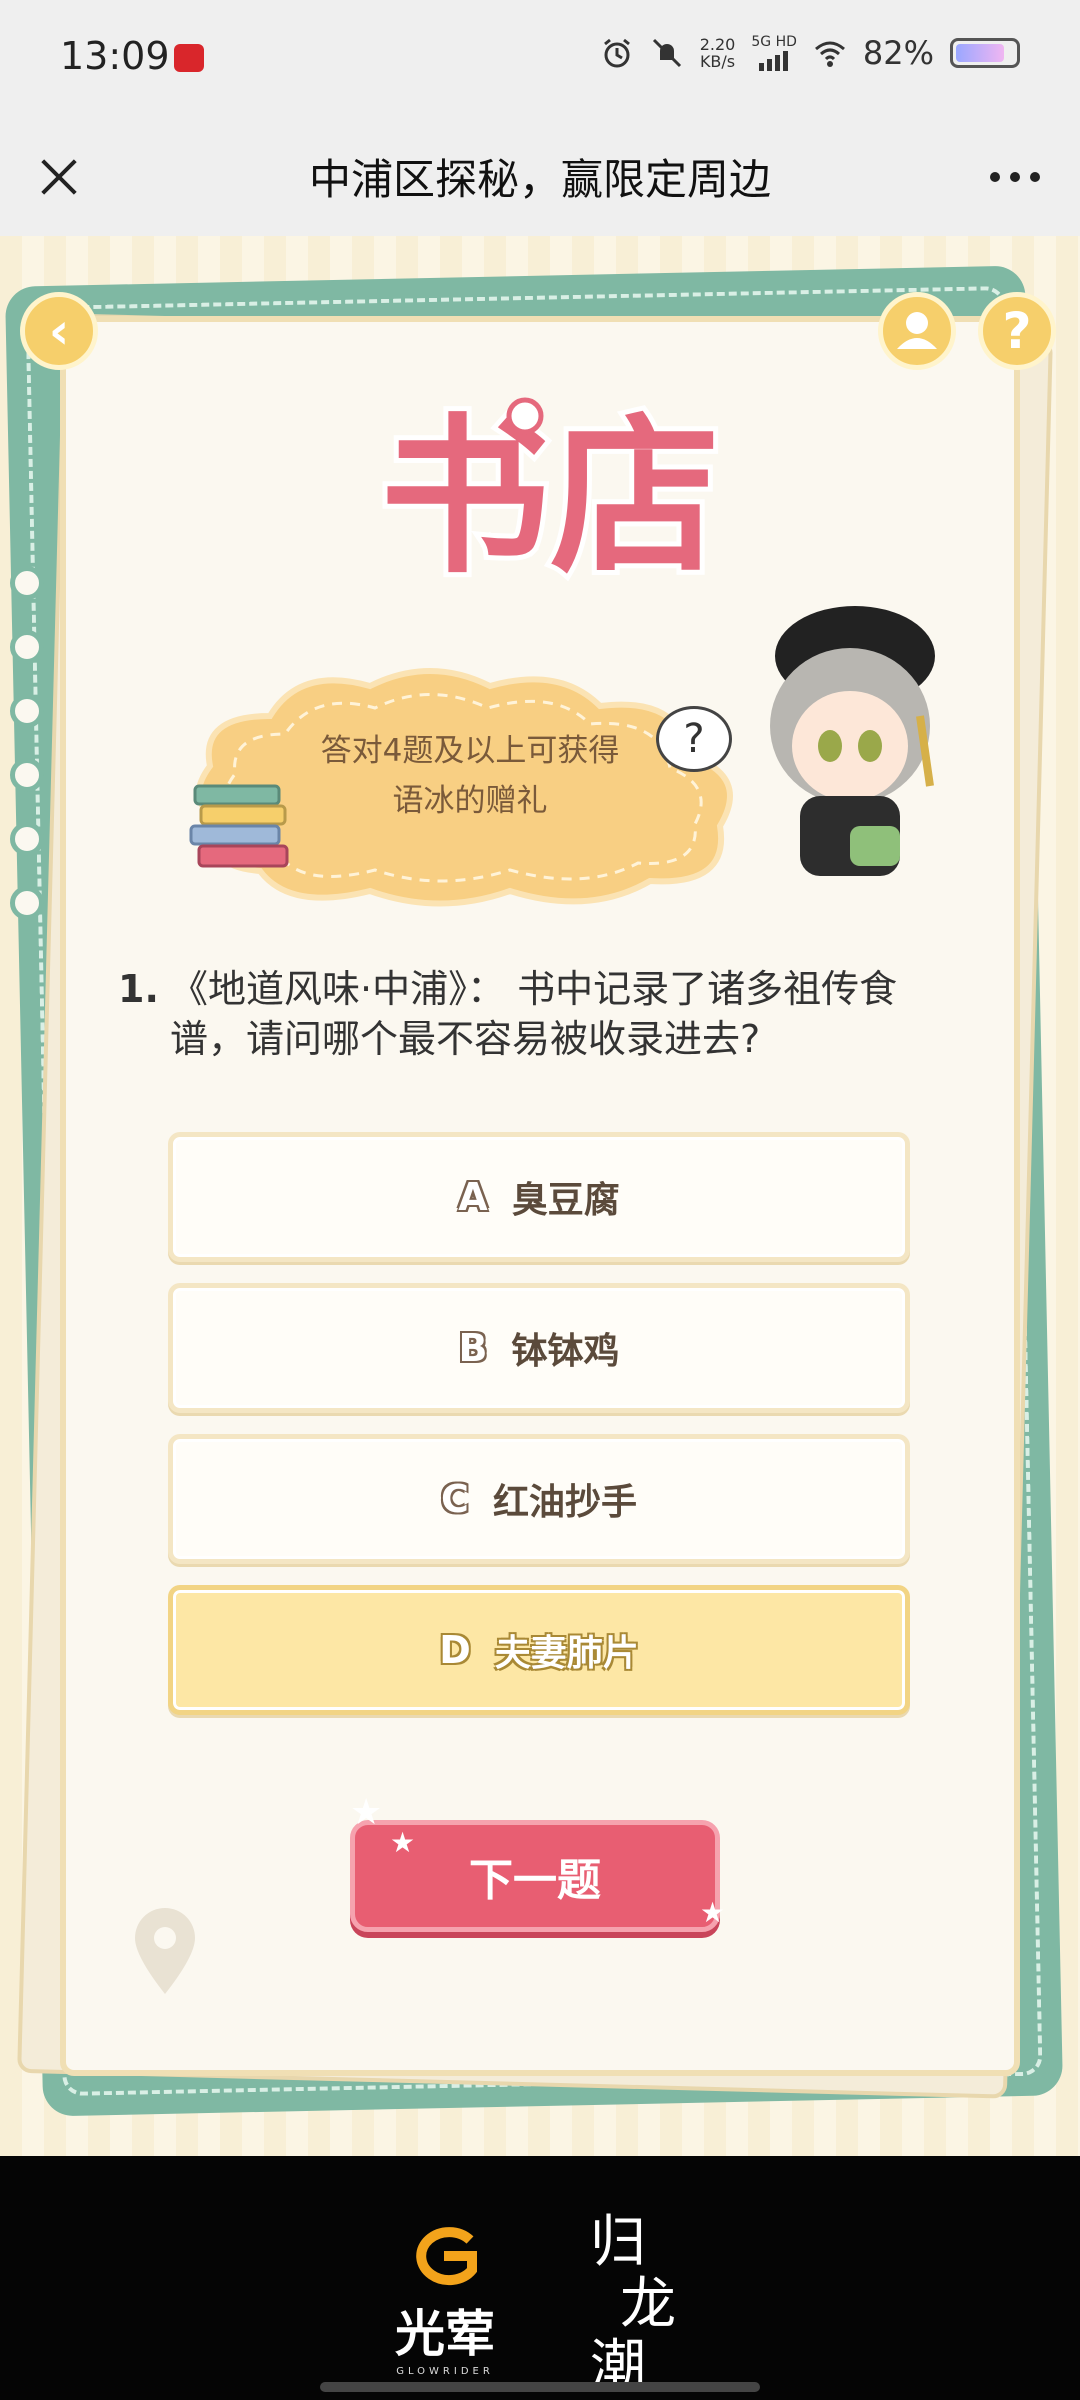 Image resolution: width=1080 pixels, height=2400 pixels. I want to click on option-label: 夫妻肺片, so click(566, 1653).